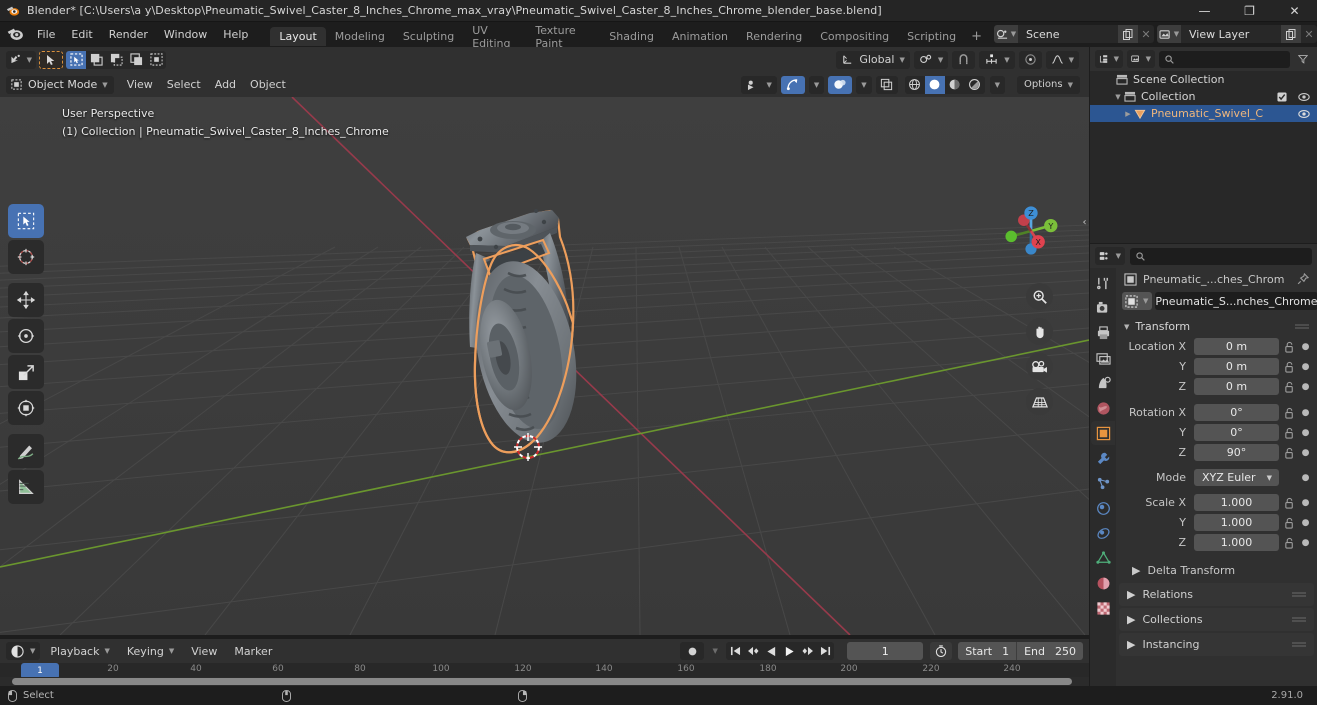  Describe the element at coordinates (544, 681) in the screenshot. I see `timeline-horizontal-scrollbar` at that location.